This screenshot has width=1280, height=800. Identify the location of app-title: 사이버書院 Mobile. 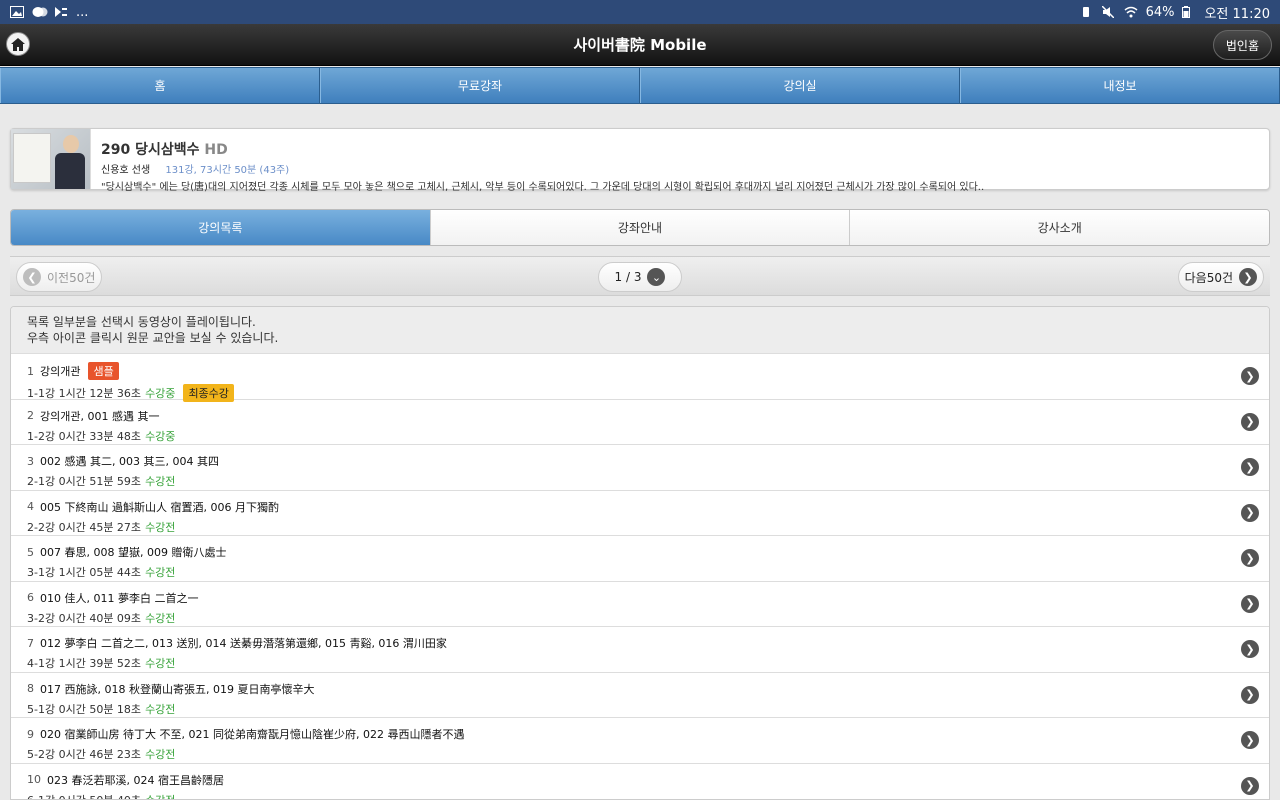
(640, 45).